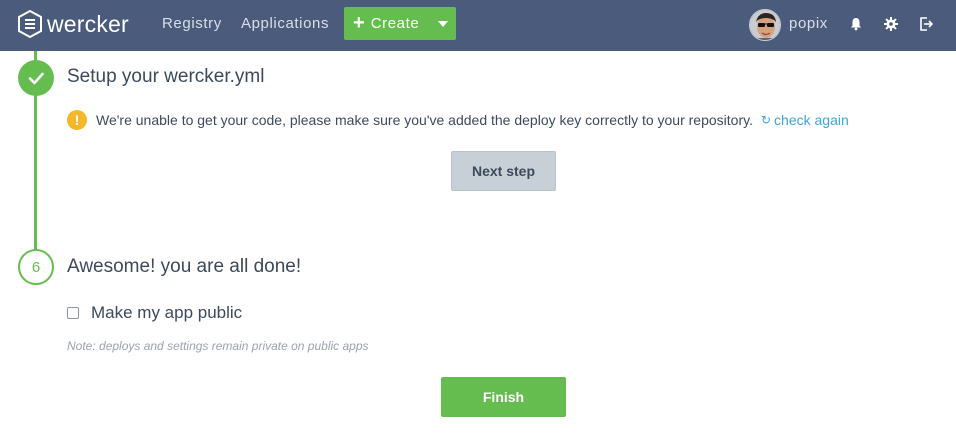 The width and height of the screenshot is (956, 445). I want to click on nav-link-registry: Registry, so click(192, 23).